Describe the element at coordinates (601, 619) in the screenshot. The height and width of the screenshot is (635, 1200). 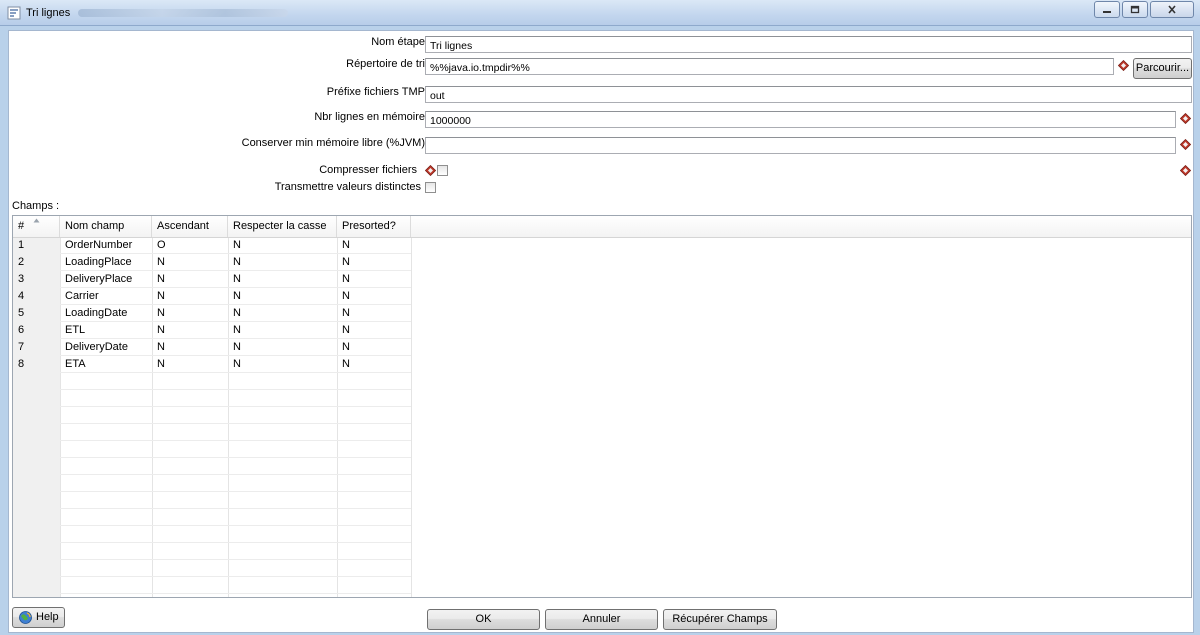
I see `cancel-button: Annuler` at that location.